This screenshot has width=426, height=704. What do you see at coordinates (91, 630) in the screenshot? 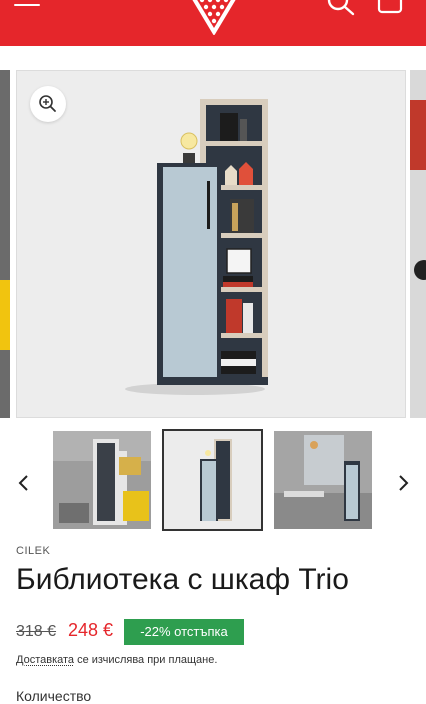
I see `sale-price: 248 €` at bounding box center [91, 630].